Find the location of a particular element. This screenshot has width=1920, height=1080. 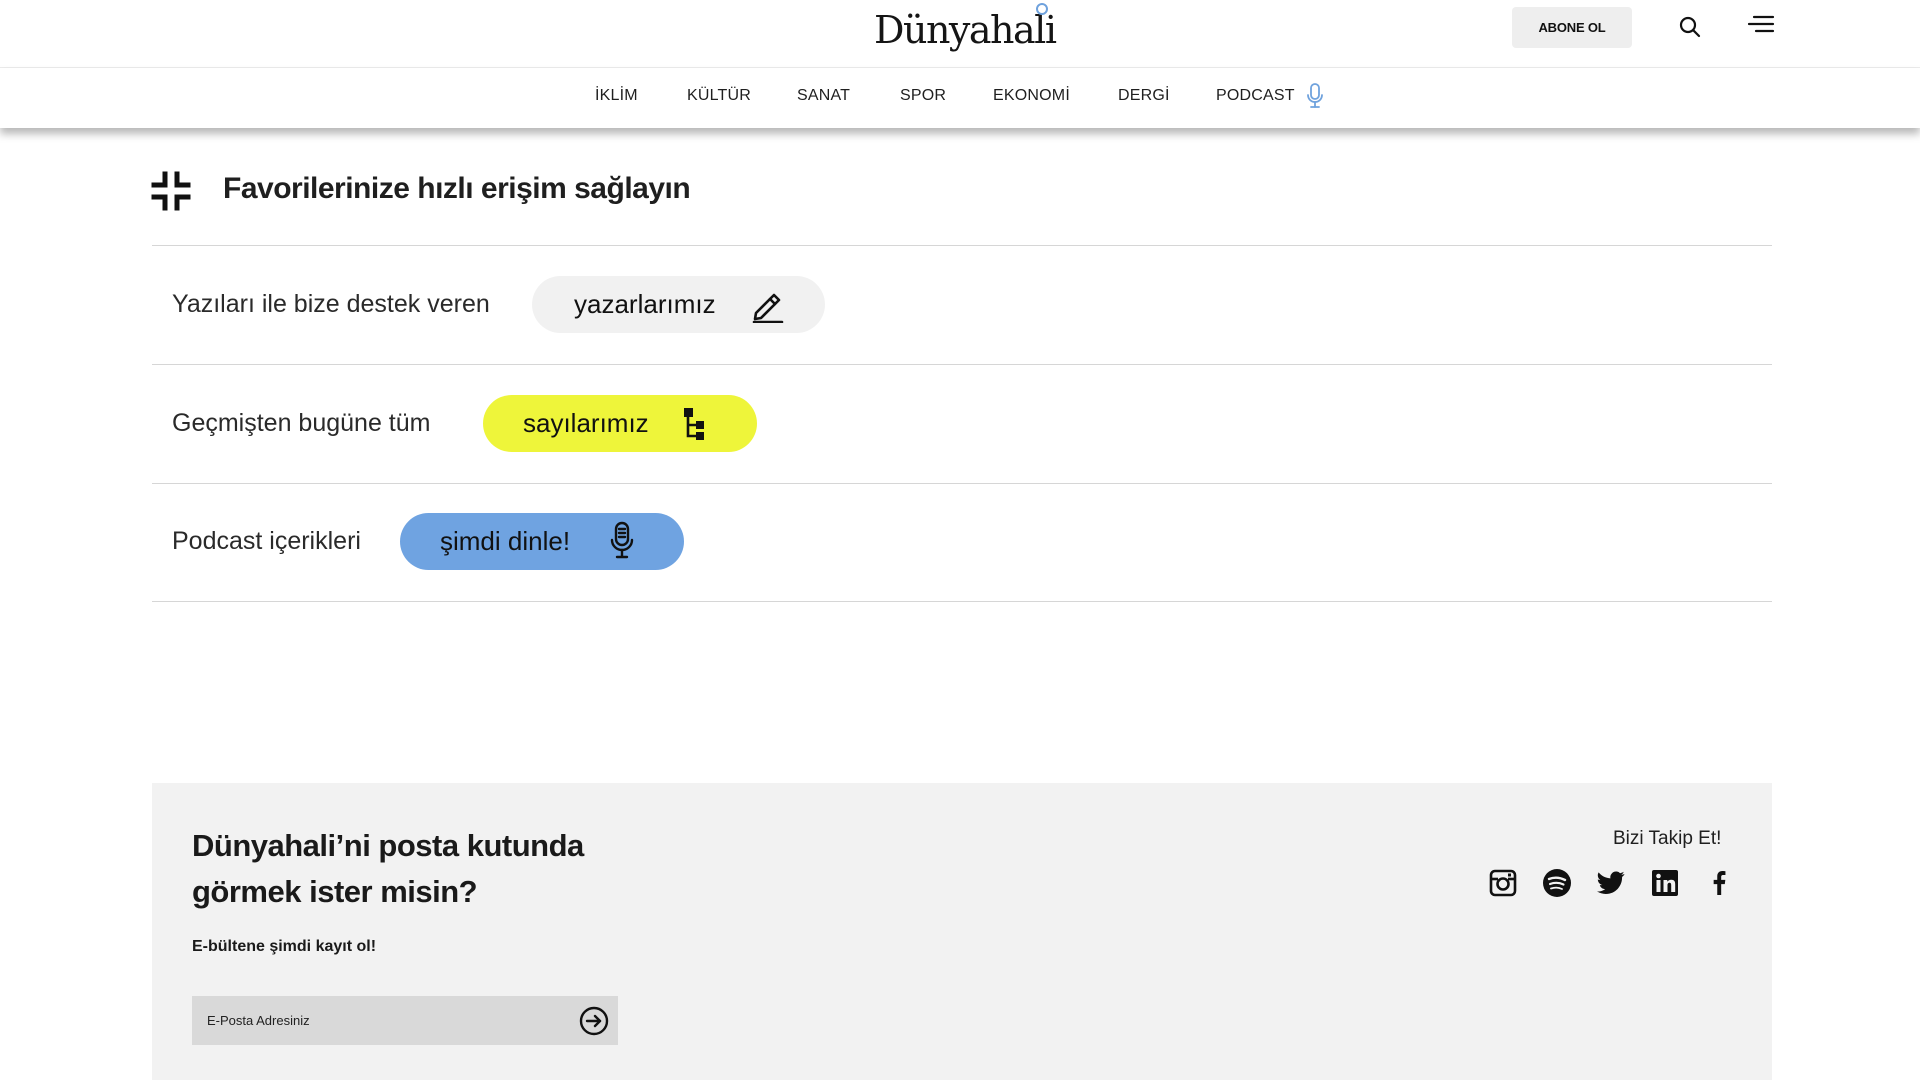

newsletter-subtitle: E-bültene şimdi kayıt ol! is located at coordinates (284, 946).